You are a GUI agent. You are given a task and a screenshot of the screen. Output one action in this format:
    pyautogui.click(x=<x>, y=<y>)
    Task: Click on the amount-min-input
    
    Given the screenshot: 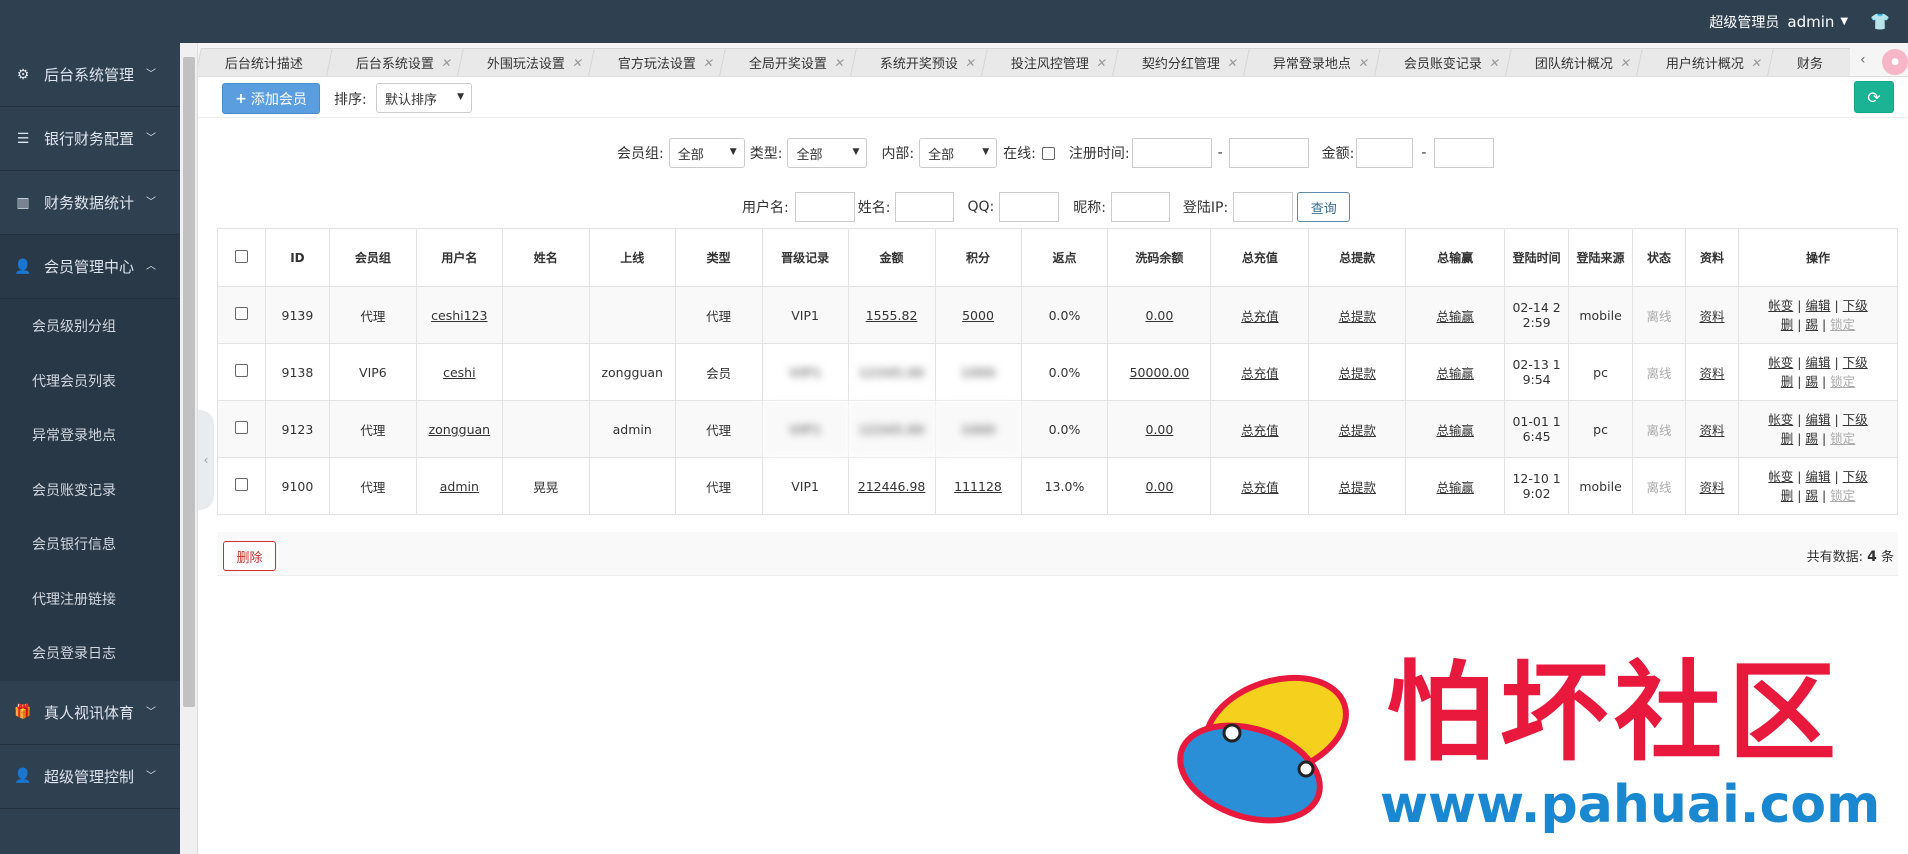 What is the action you would take?
    pyautogui.click(x=1385, y=153)
    